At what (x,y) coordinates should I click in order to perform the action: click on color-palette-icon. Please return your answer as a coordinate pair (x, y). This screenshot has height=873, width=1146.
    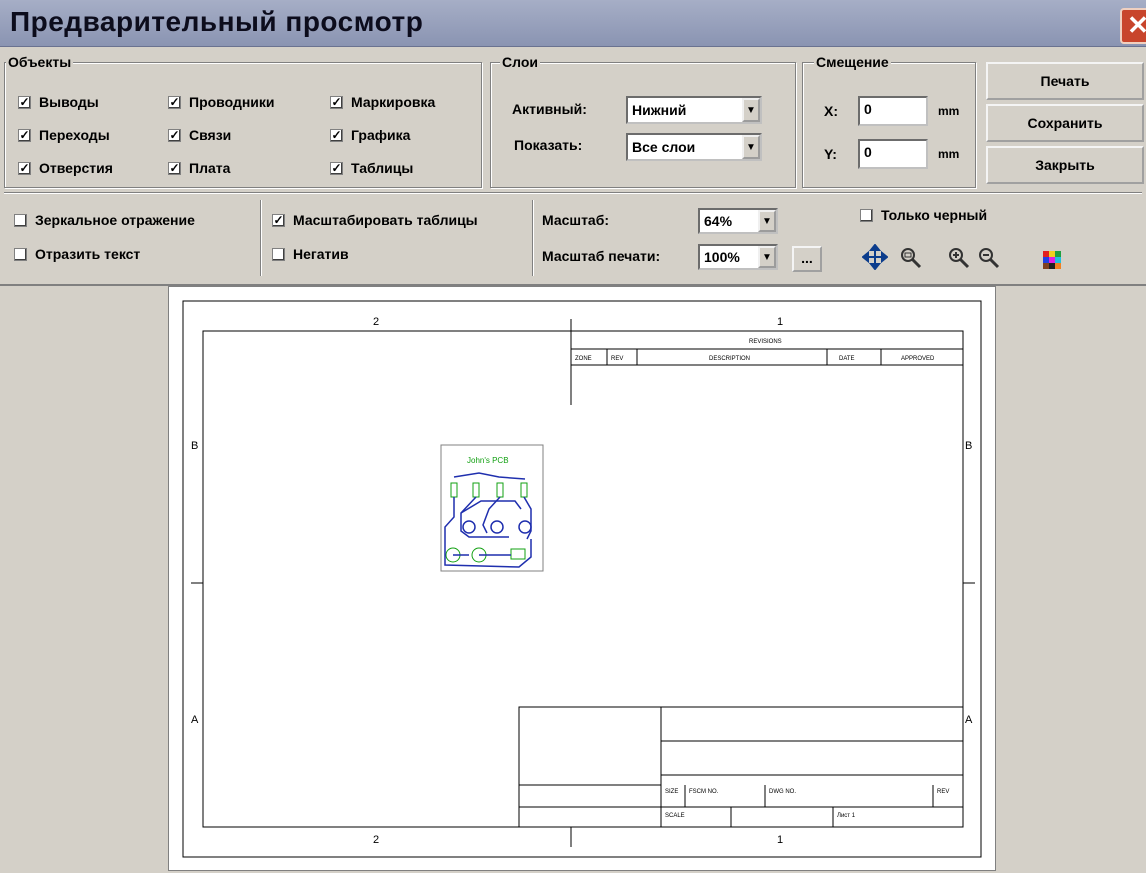
    Looking at the image, I should click on (1052, 259).